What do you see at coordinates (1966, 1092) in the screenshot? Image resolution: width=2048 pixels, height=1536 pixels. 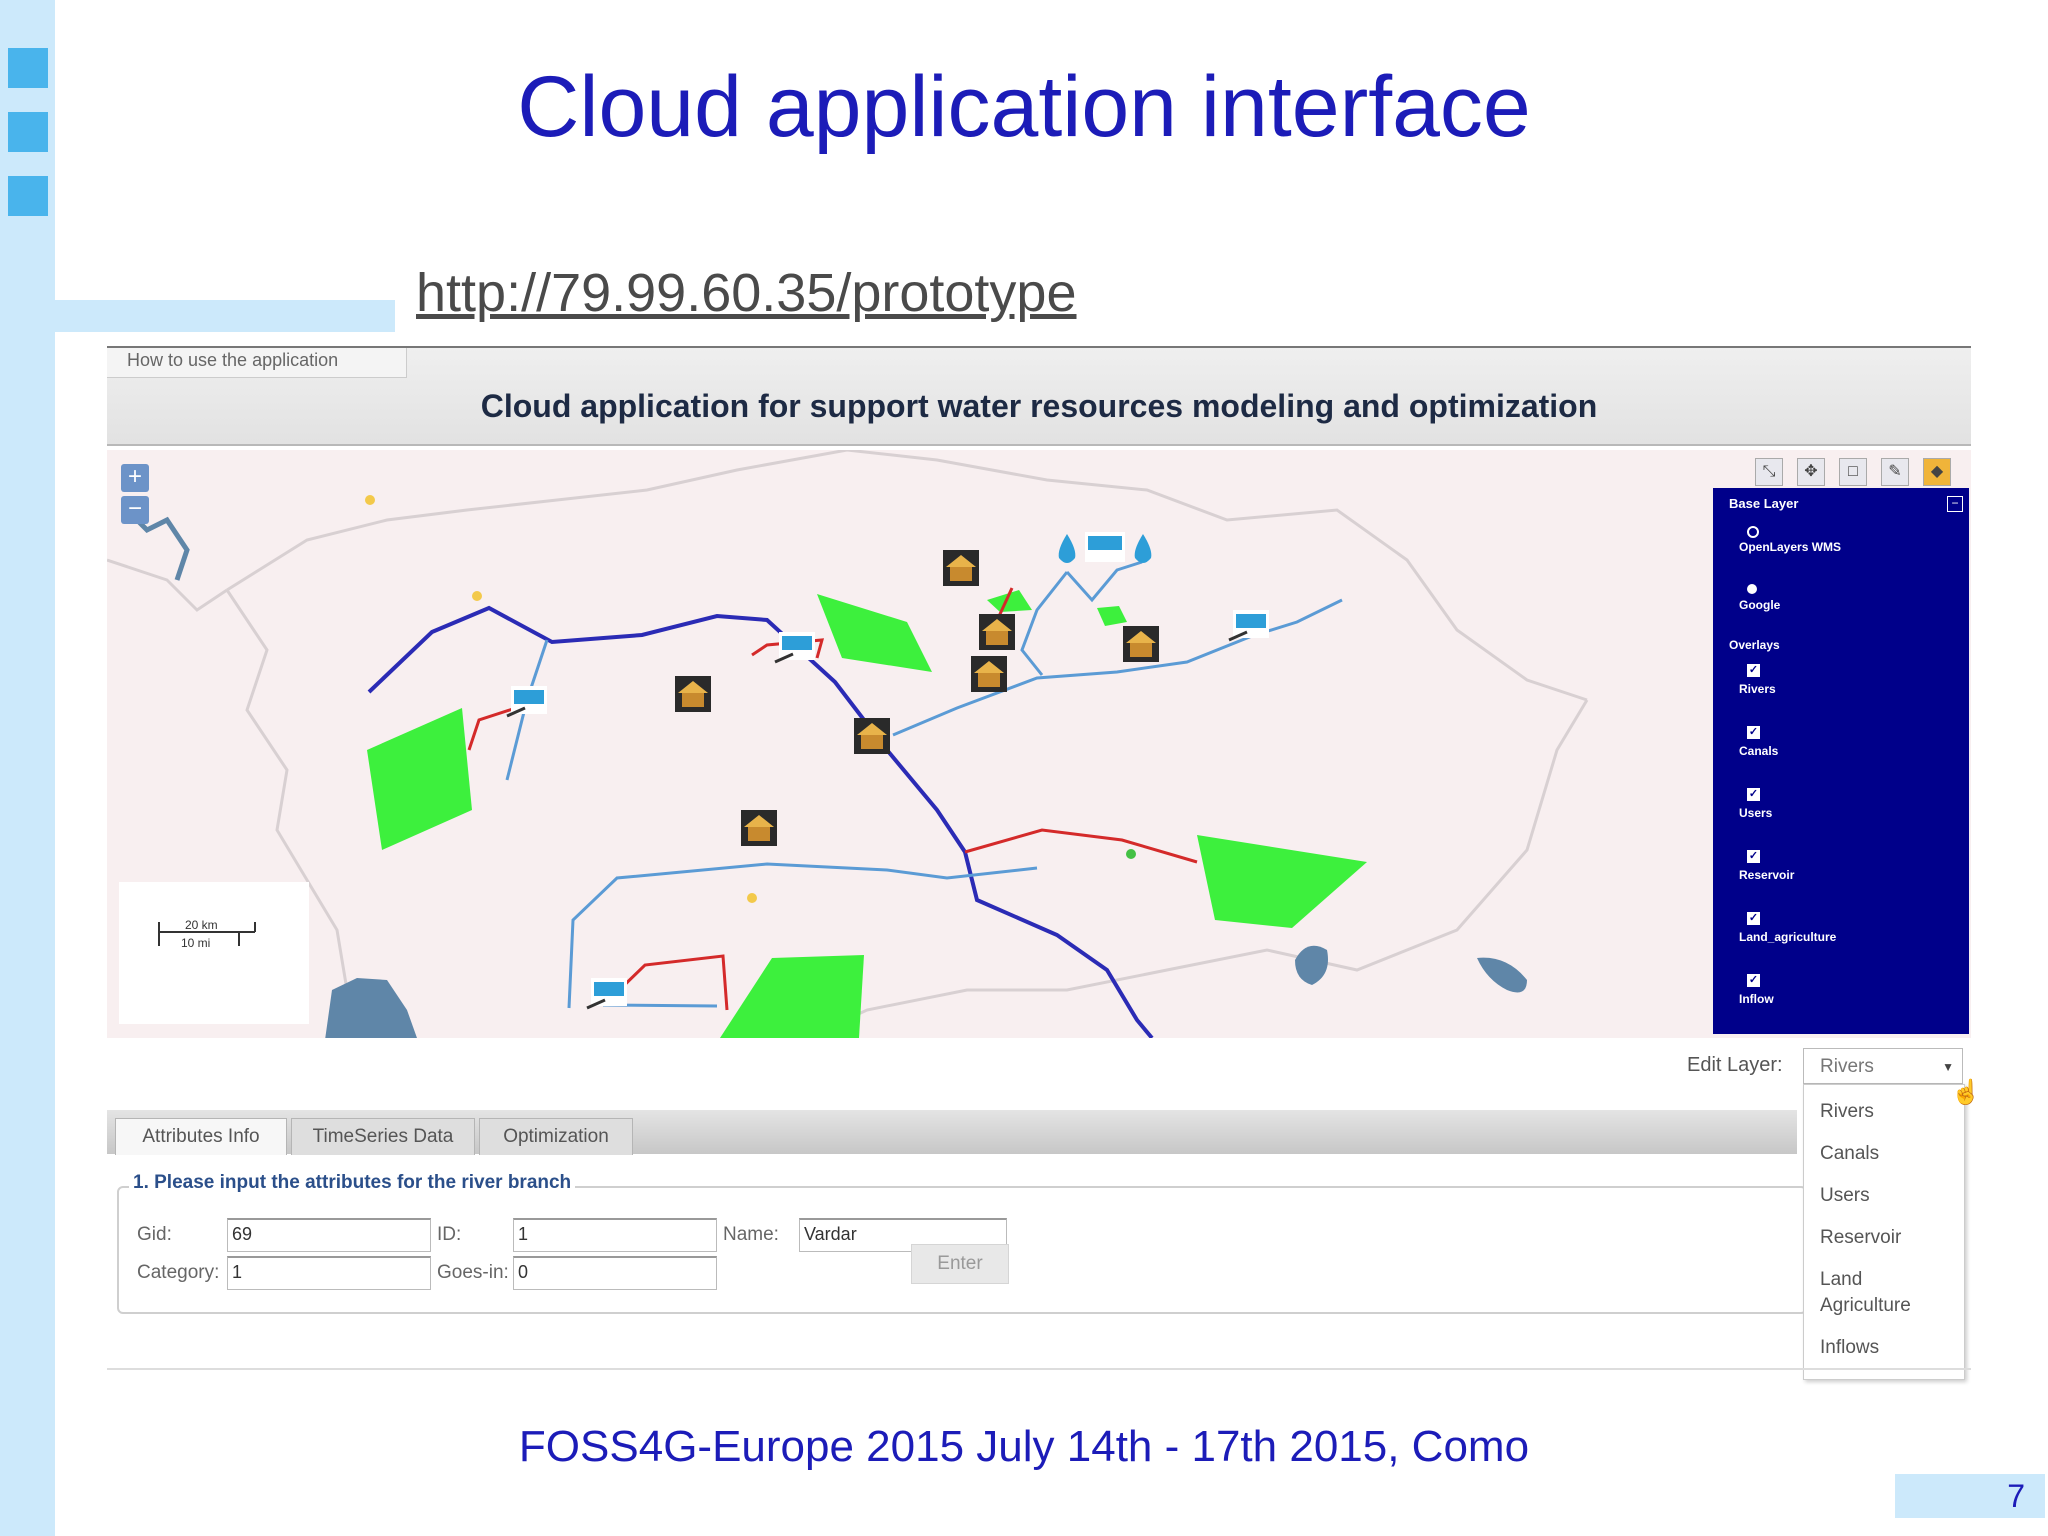 I see `hand-cursor-icon: ☝` at bounding box center [1966, 1092].